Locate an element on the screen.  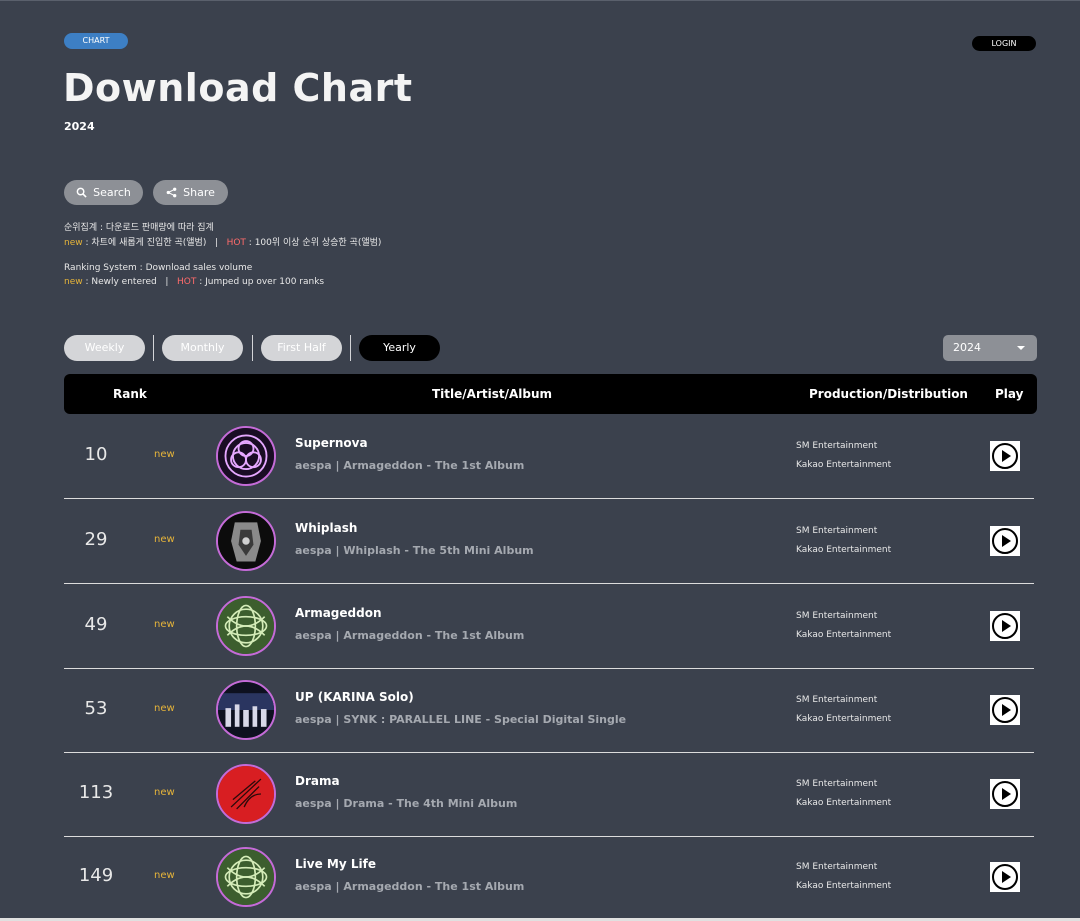
hot-desc: : 100위 이상 순위 상승한 곡(앨범) is located at coordinates (313, 243).